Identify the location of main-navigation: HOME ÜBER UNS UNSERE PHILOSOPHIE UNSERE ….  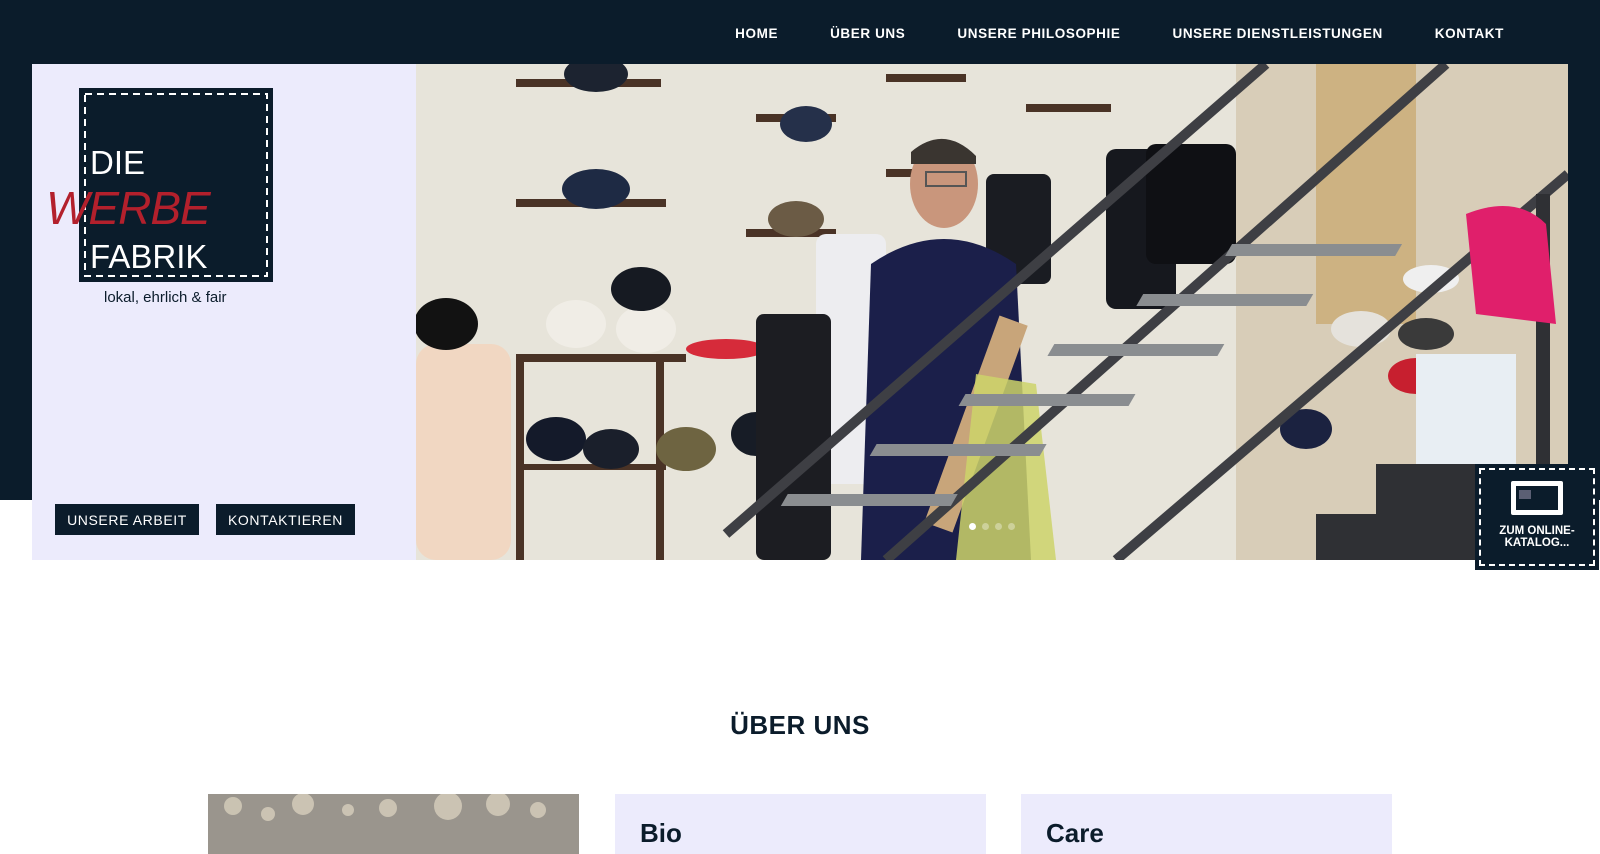
(1141, 33).